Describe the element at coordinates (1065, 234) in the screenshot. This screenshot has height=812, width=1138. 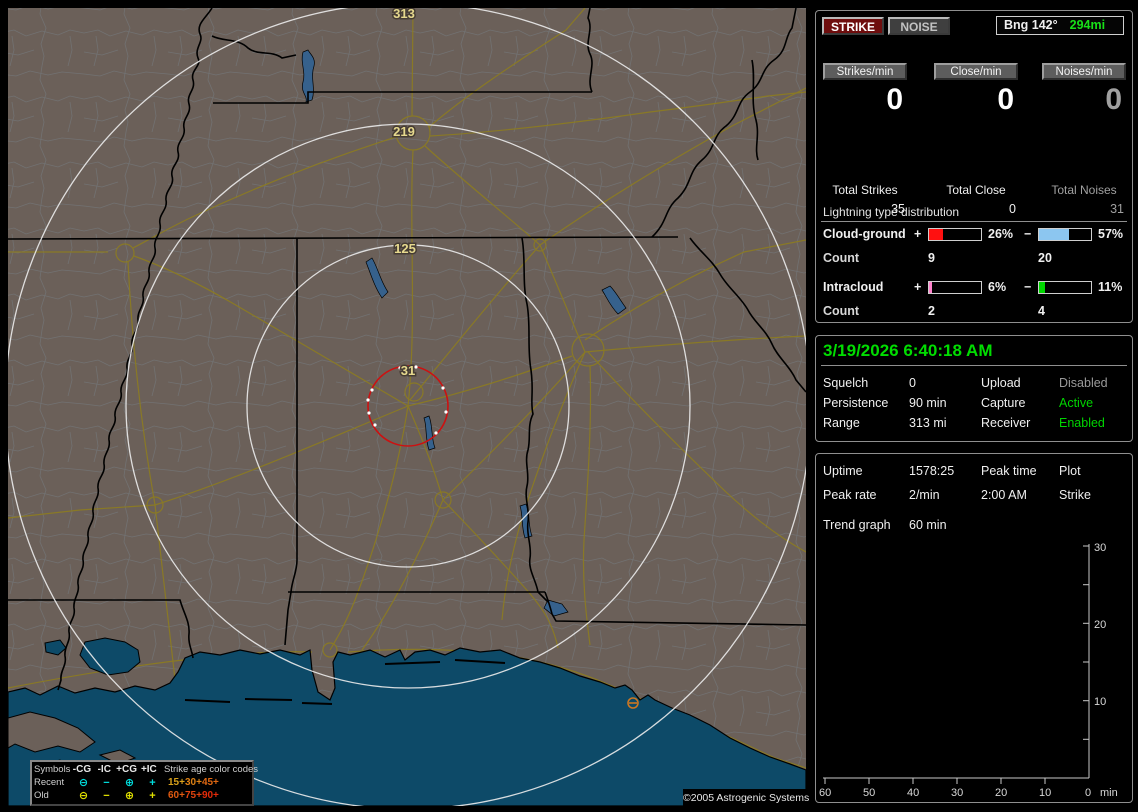
I see `cg-minus-bar` at that location.